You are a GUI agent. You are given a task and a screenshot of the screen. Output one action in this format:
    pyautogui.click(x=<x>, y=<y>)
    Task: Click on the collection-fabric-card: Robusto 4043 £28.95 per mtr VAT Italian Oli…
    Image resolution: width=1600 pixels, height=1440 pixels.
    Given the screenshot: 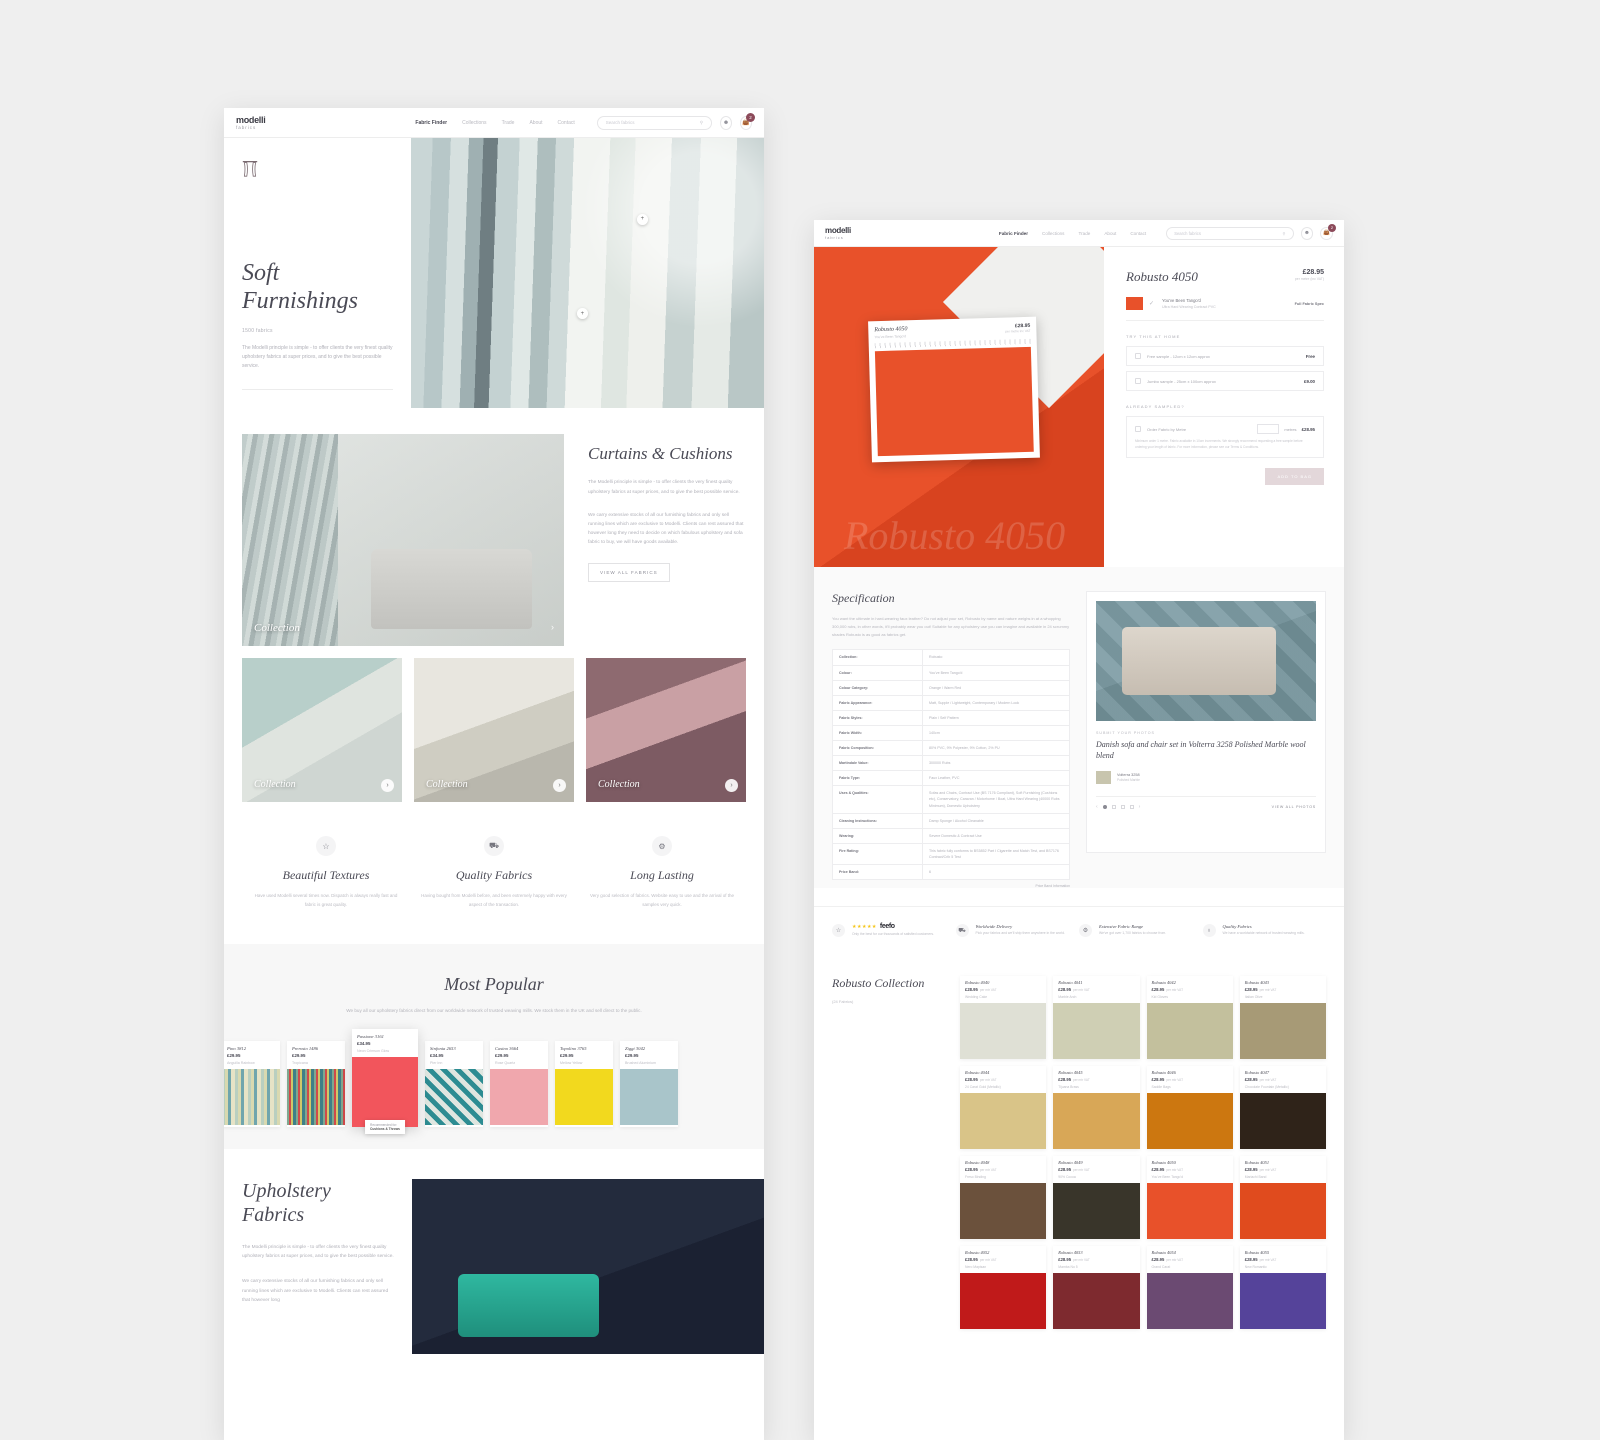 What is the action you would take?
    pyautogui.click(x=1282, y=1018)
    